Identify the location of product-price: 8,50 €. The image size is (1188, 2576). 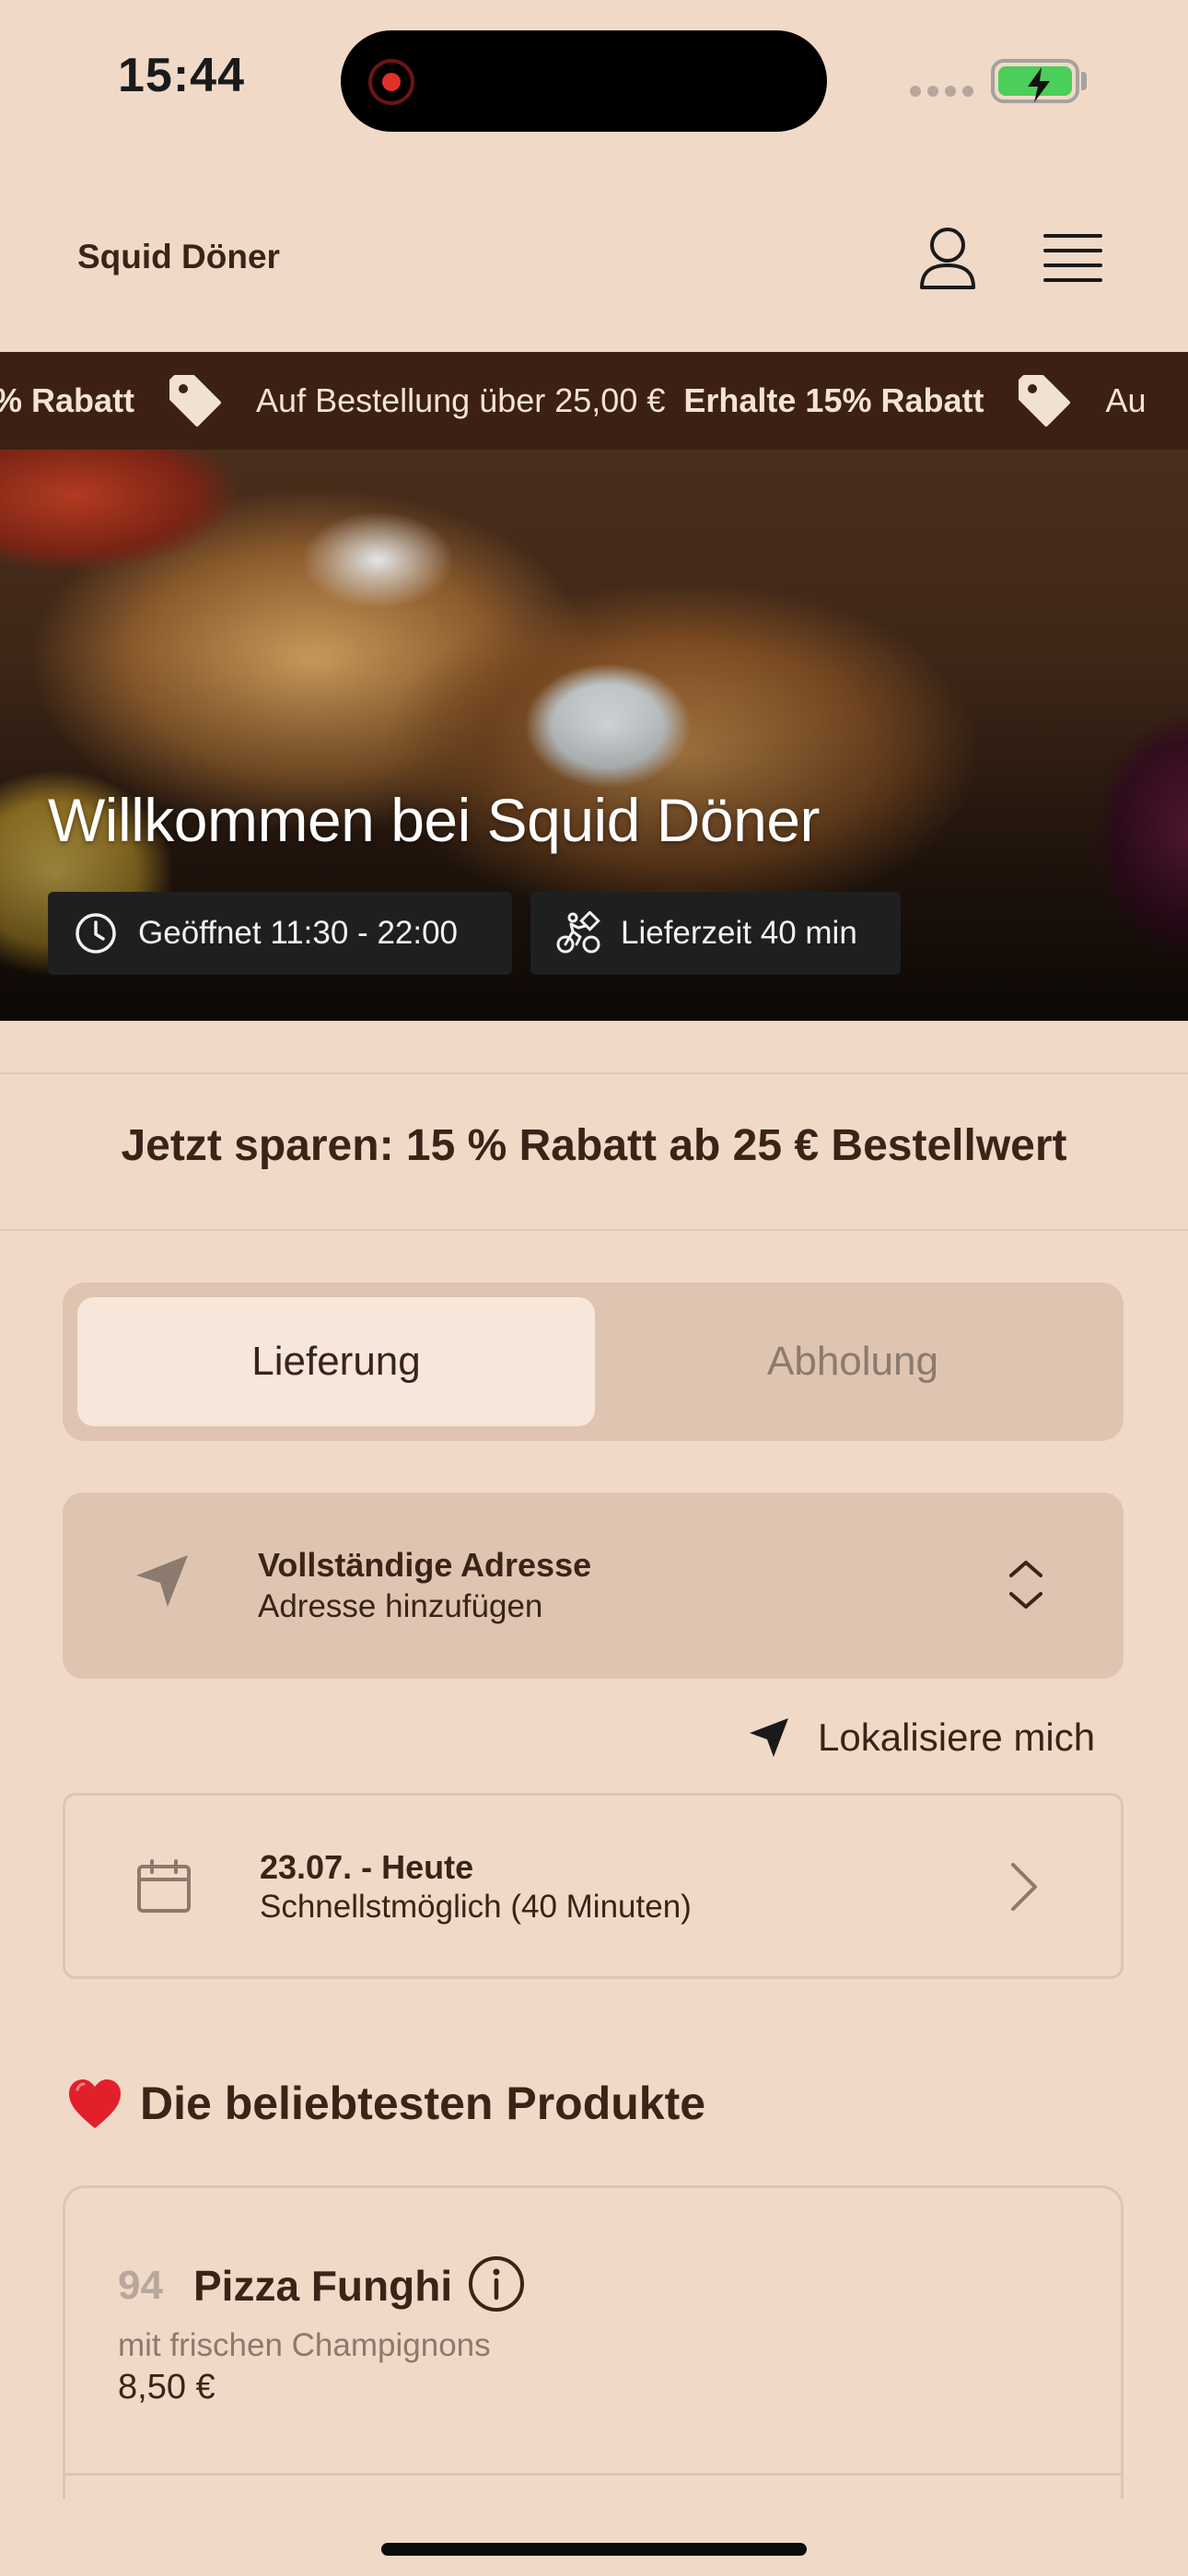
(166, 2387).